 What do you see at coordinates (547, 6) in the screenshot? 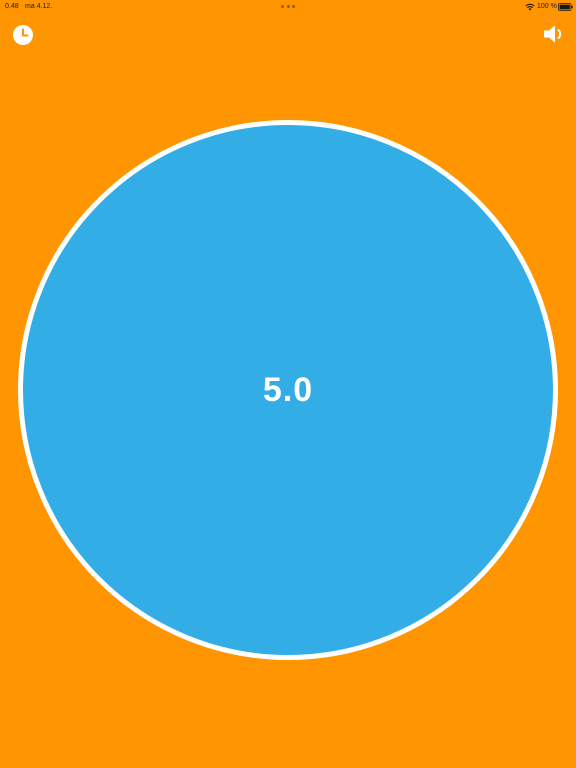
I see `battery-percent: 100 %` at bounding box center [547, 6].